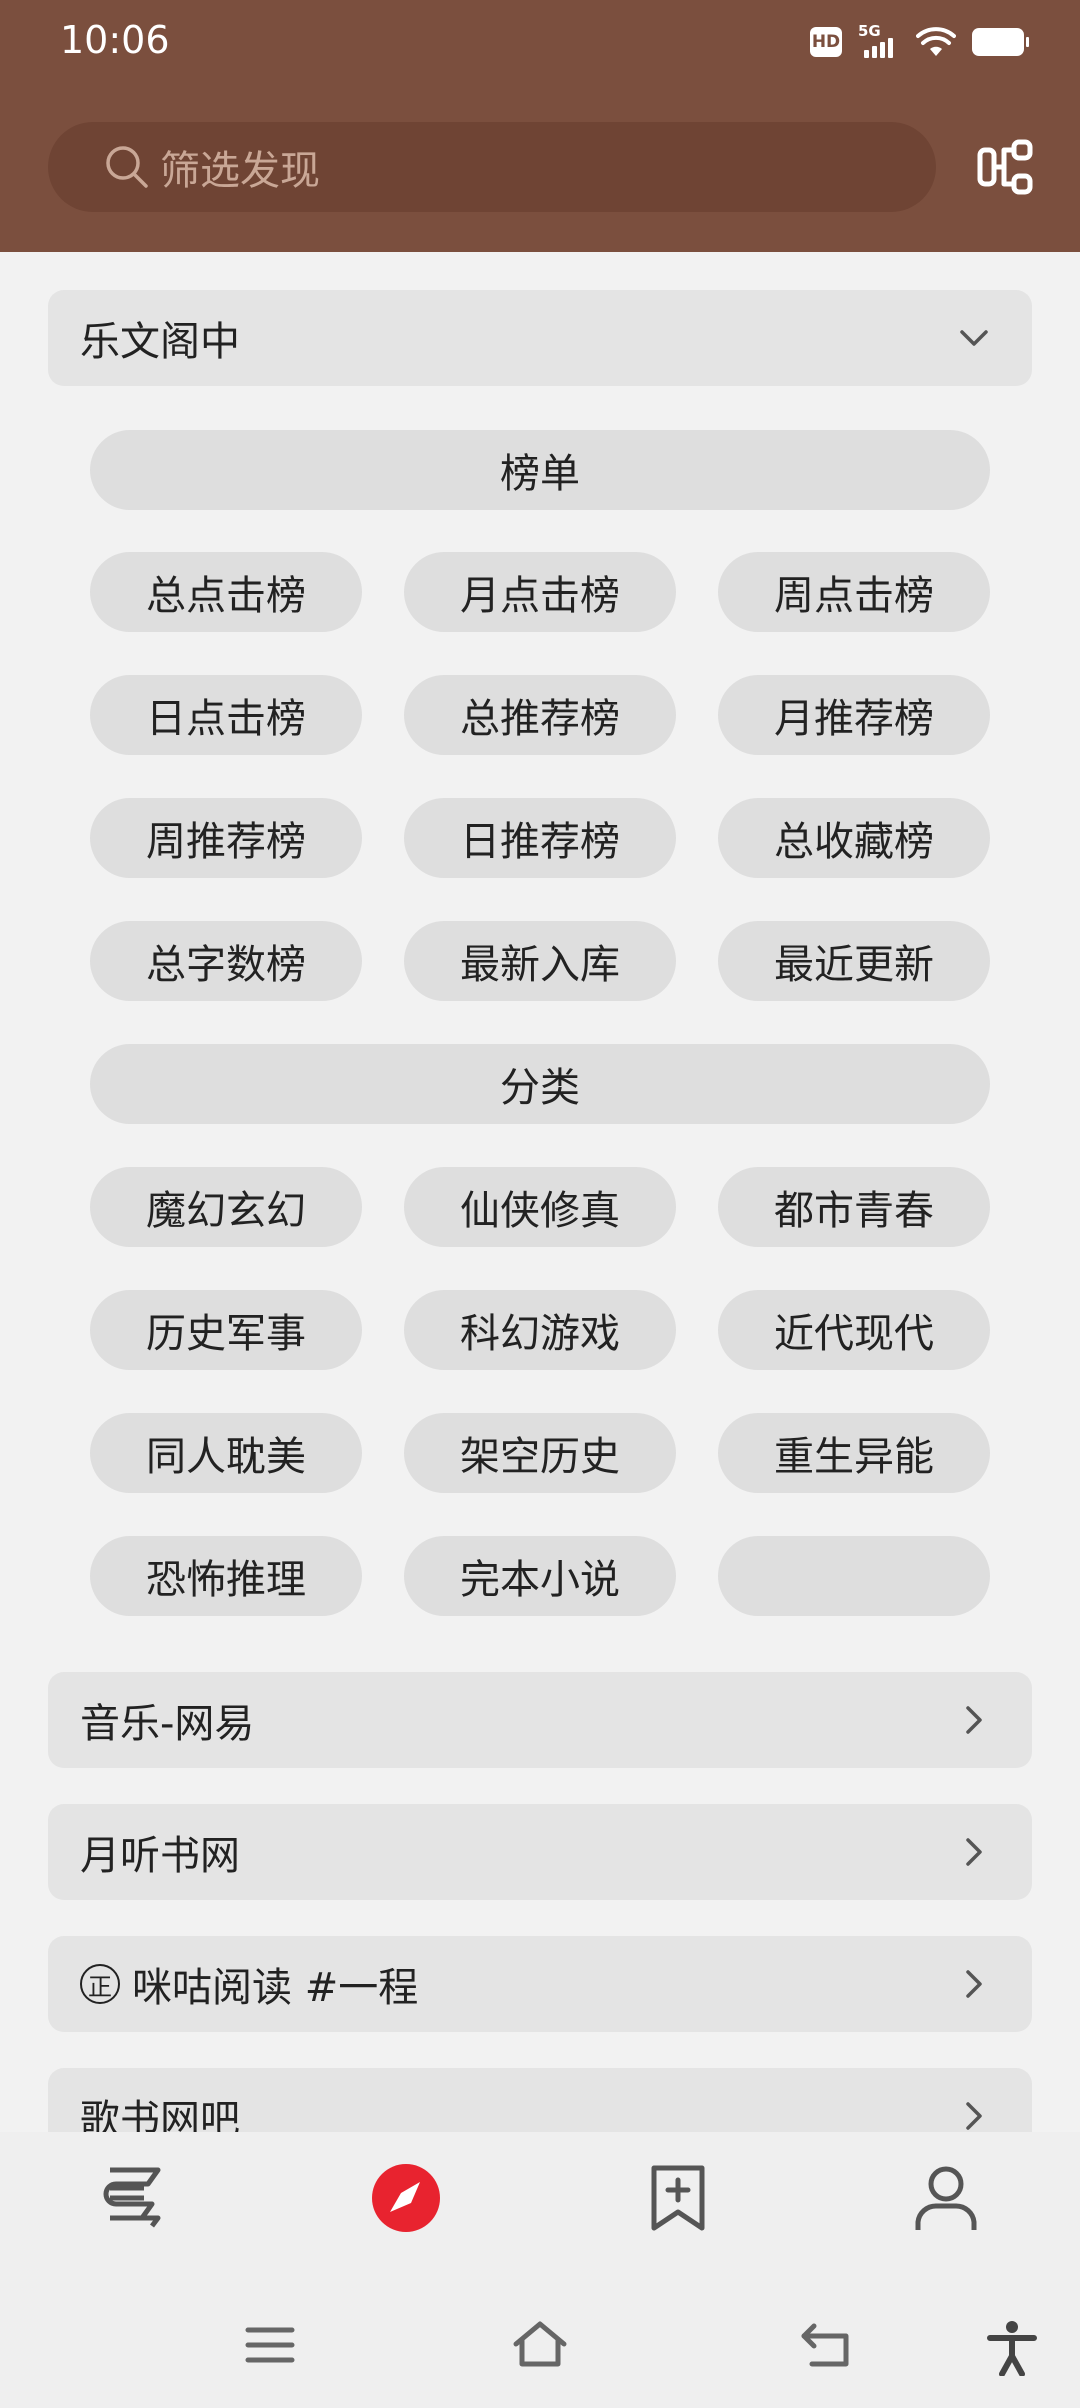  What do you see at coordinates (540, 2100) in the screenshot?
I see `source-header-geshu: 歌书网吧` at bounding box center [540, 2100].